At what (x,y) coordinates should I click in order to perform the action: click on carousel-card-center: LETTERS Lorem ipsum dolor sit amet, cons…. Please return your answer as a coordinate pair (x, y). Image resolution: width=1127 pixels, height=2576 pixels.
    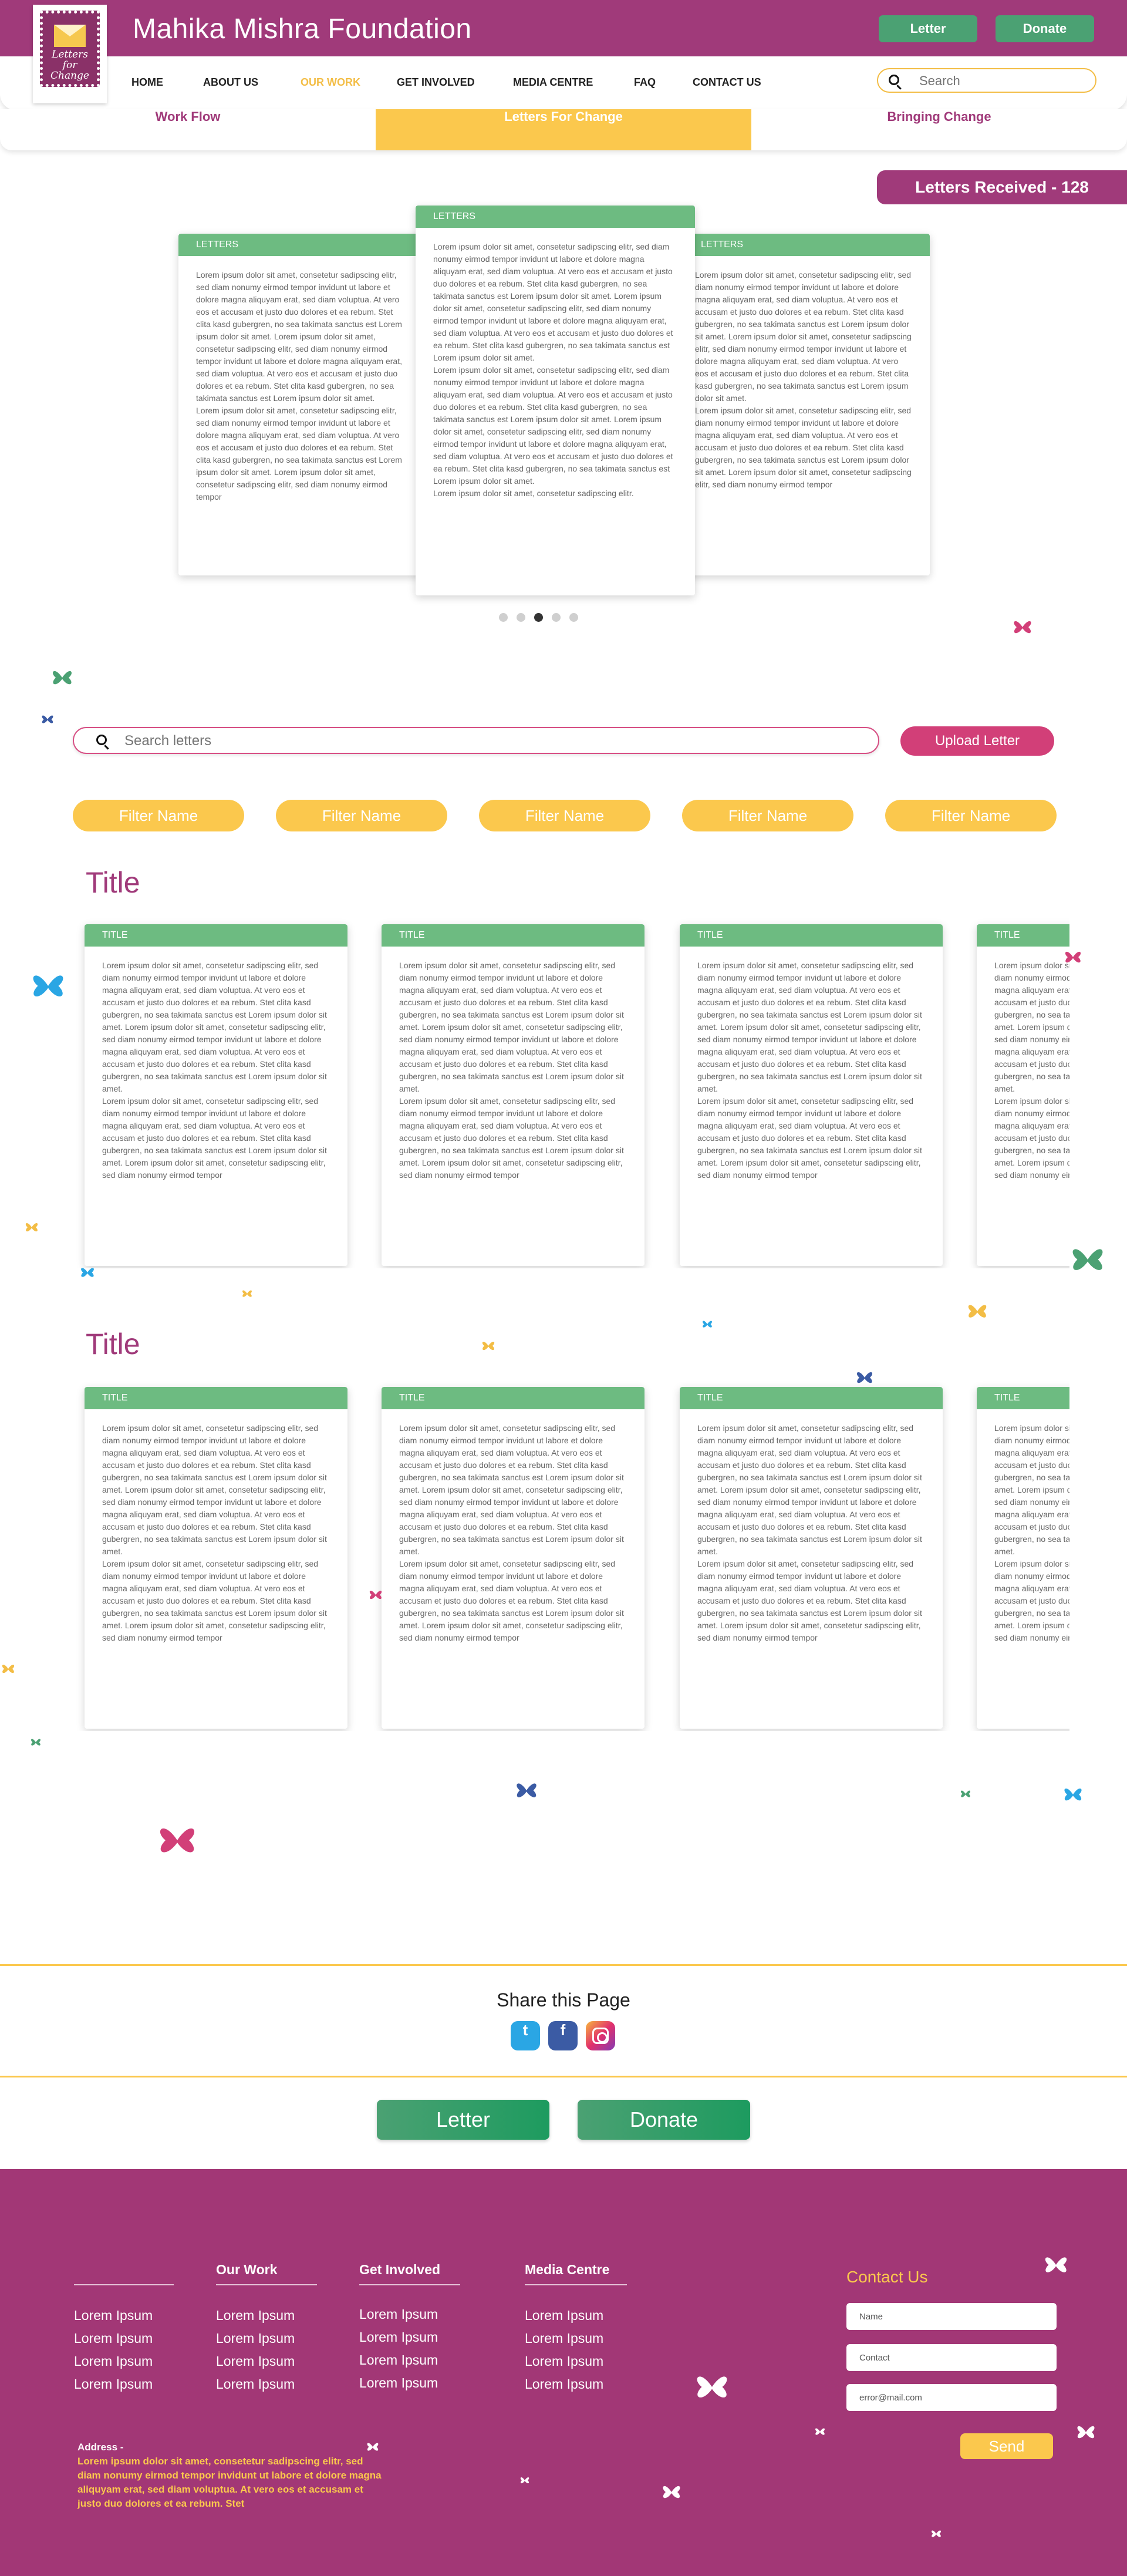
    Looking at the image, I should click on (556, 400).